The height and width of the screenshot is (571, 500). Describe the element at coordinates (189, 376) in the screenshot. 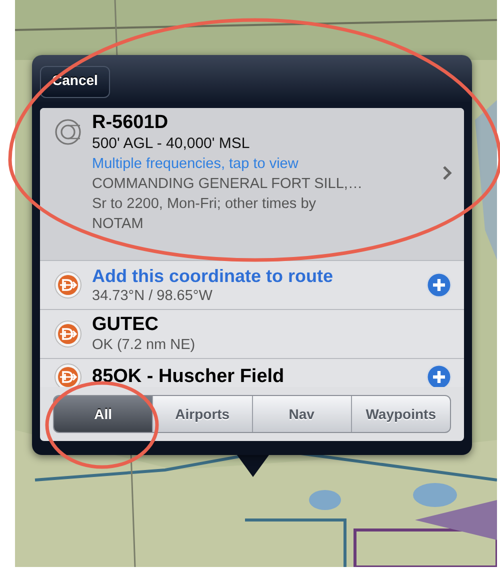

I see `waypoint-name: 85OK - Huscher Field` at that location.